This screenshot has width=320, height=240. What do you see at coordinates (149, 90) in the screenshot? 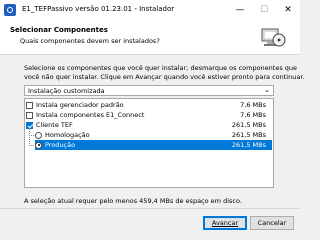
I see `install-type-select: Instalação customizada ⌄` at bounding box center [149, 90].